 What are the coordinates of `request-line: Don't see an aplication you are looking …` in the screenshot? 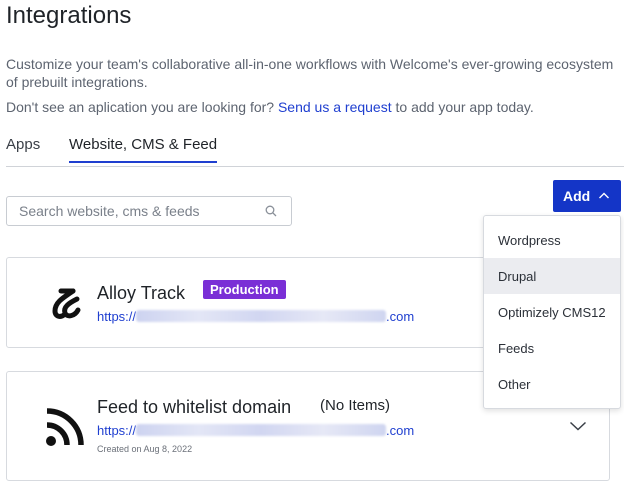 It's located at (270, 107).